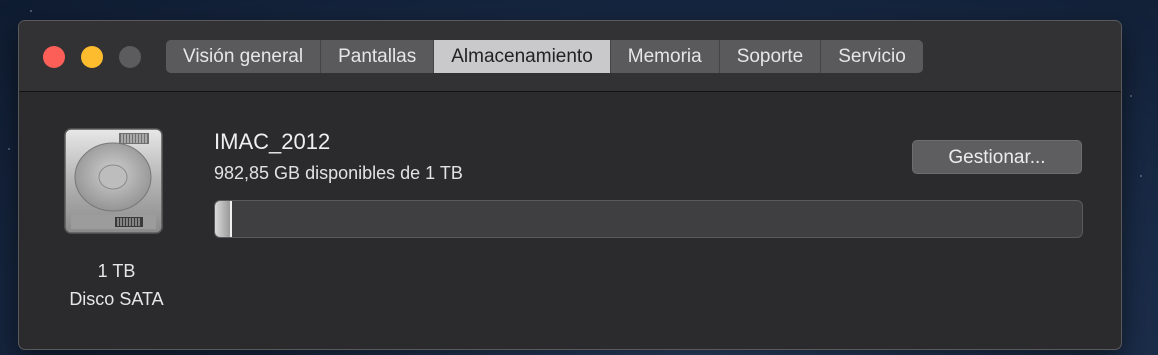  I want to click on tab-pantallas: Pantallas, so click(378, 56).